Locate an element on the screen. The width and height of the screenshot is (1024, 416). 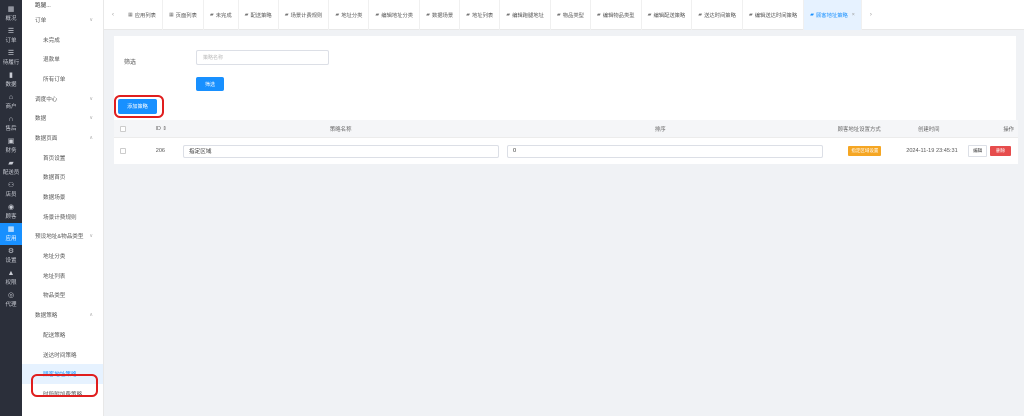
strategy-name-search-input is located at coordinates (262, 57).